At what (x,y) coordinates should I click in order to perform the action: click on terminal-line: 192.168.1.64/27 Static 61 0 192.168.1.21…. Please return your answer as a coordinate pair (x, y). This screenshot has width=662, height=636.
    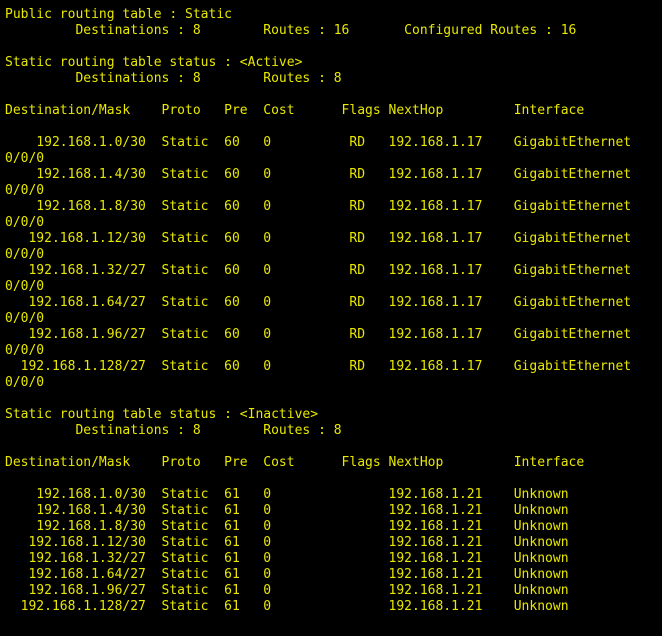
    Looking at the image, I should click on (287, 574).